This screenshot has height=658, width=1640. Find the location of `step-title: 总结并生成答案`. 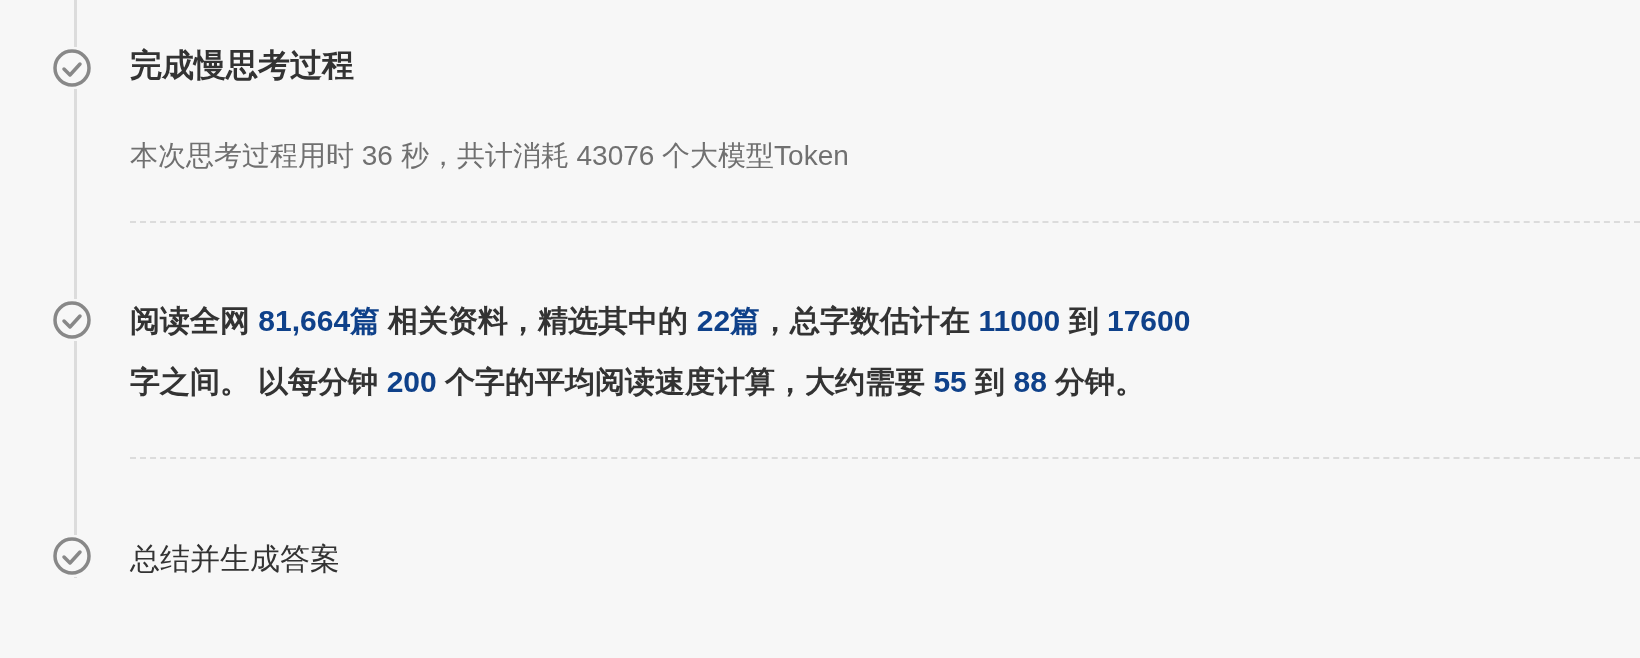

step-title: 总结并生成答案 is located at coordinates (235, 558).